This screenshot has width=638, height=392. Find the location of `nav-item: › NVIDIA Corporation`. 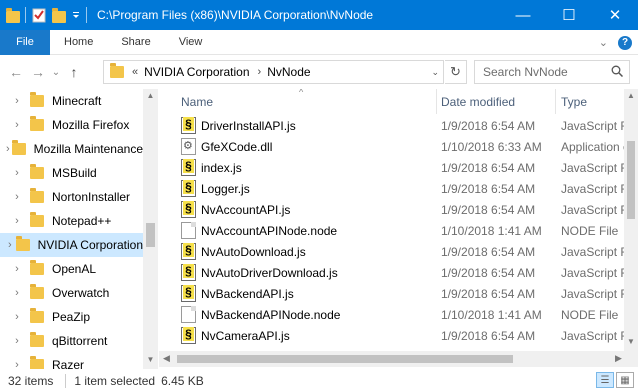

nav-item: › NVIDIA Corporation is located at coordinates (71, 245).